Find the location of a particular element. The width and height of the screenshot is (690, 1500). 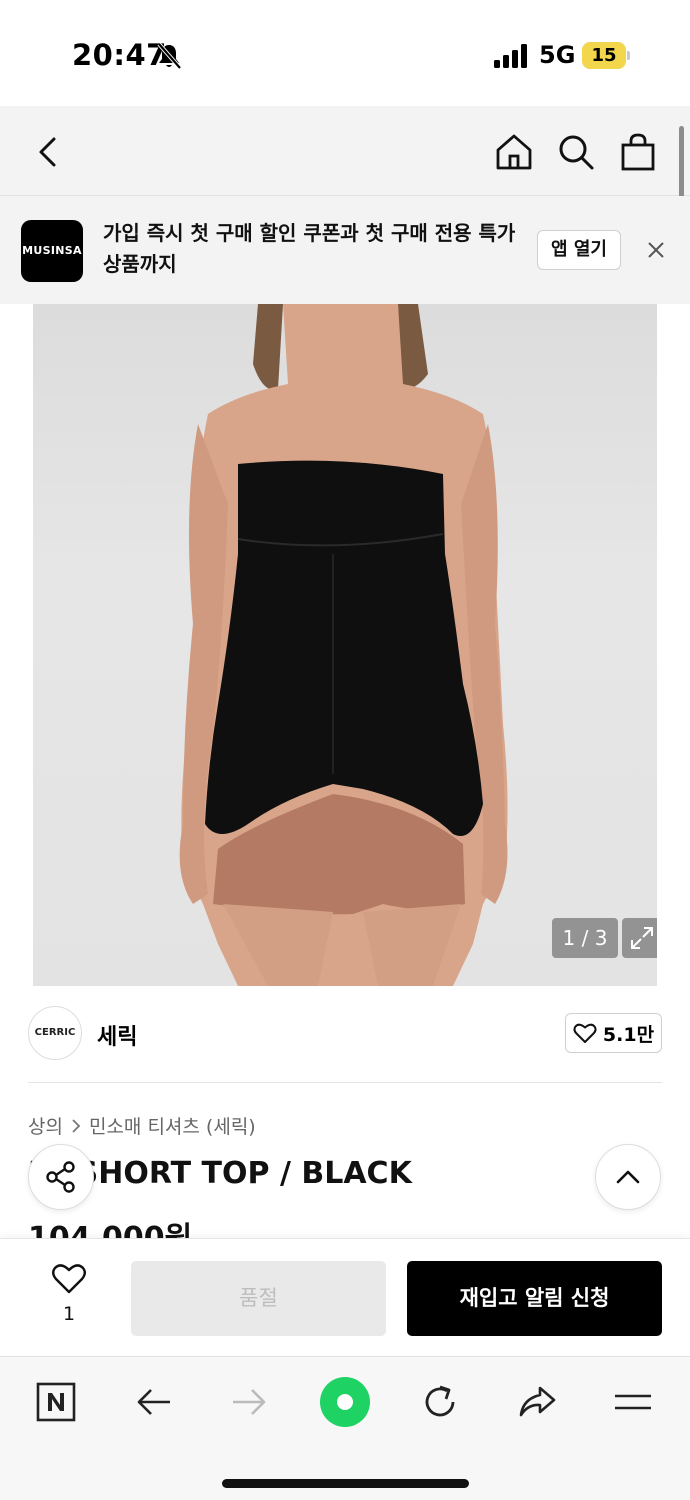

expand-icon is located at coordinates (642, 938).